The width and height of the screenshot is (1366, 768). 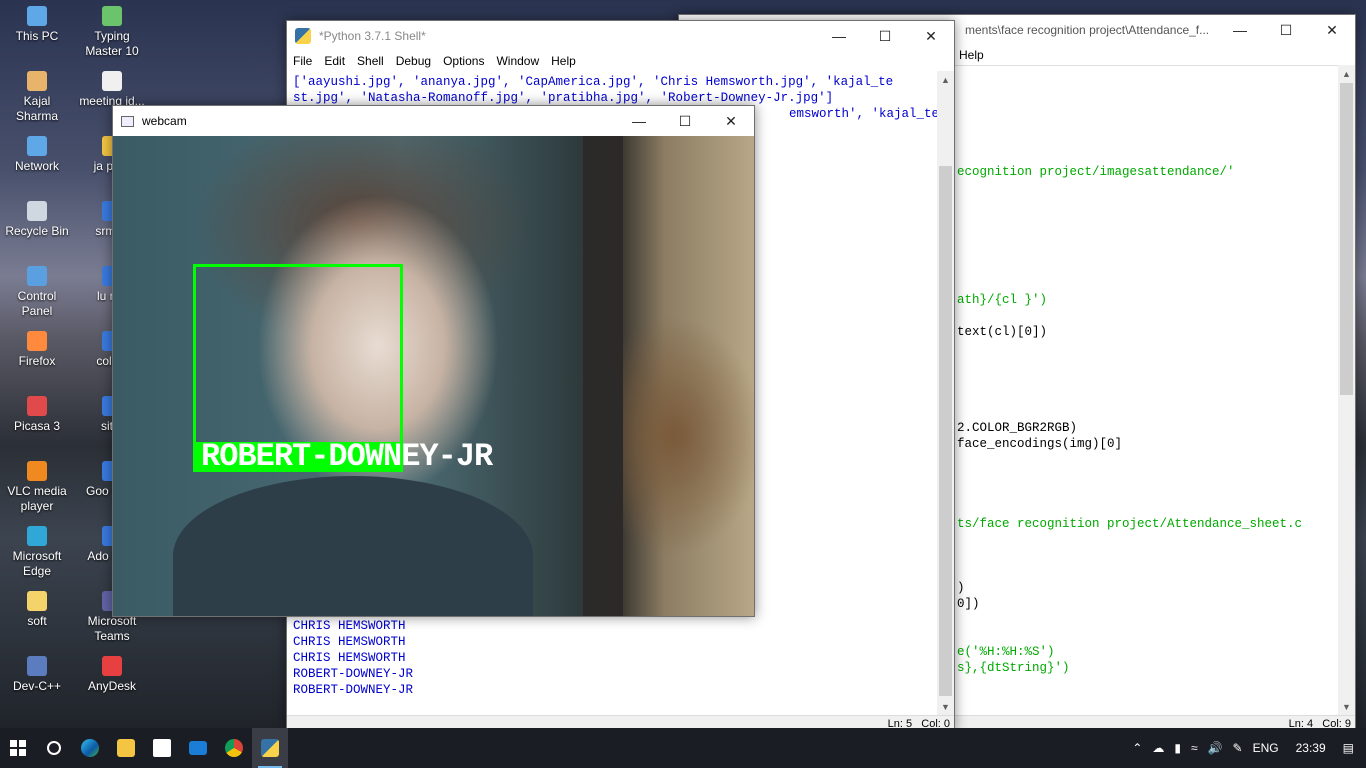 I want to click on desktop-icon: This PC, so click(x=37, y=25).